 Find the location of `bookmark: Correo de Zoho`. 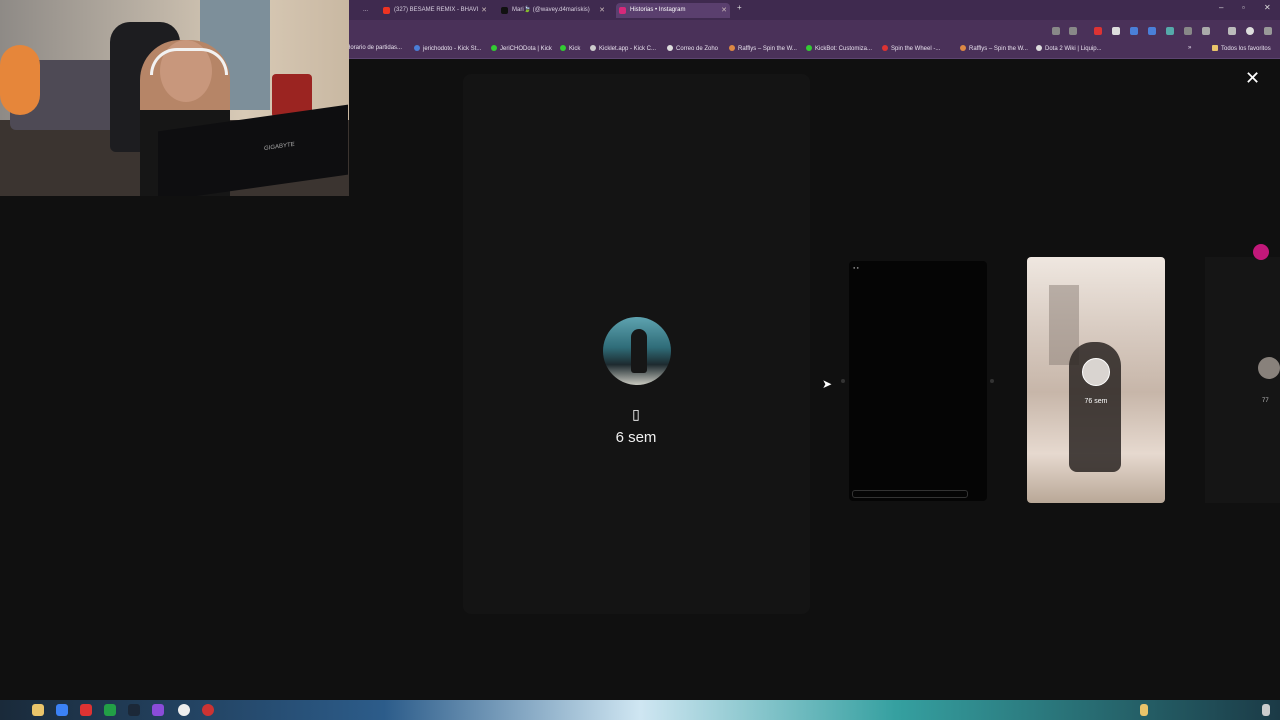

bookmark: Correo de Zoho is located at coordinates (692, 48).